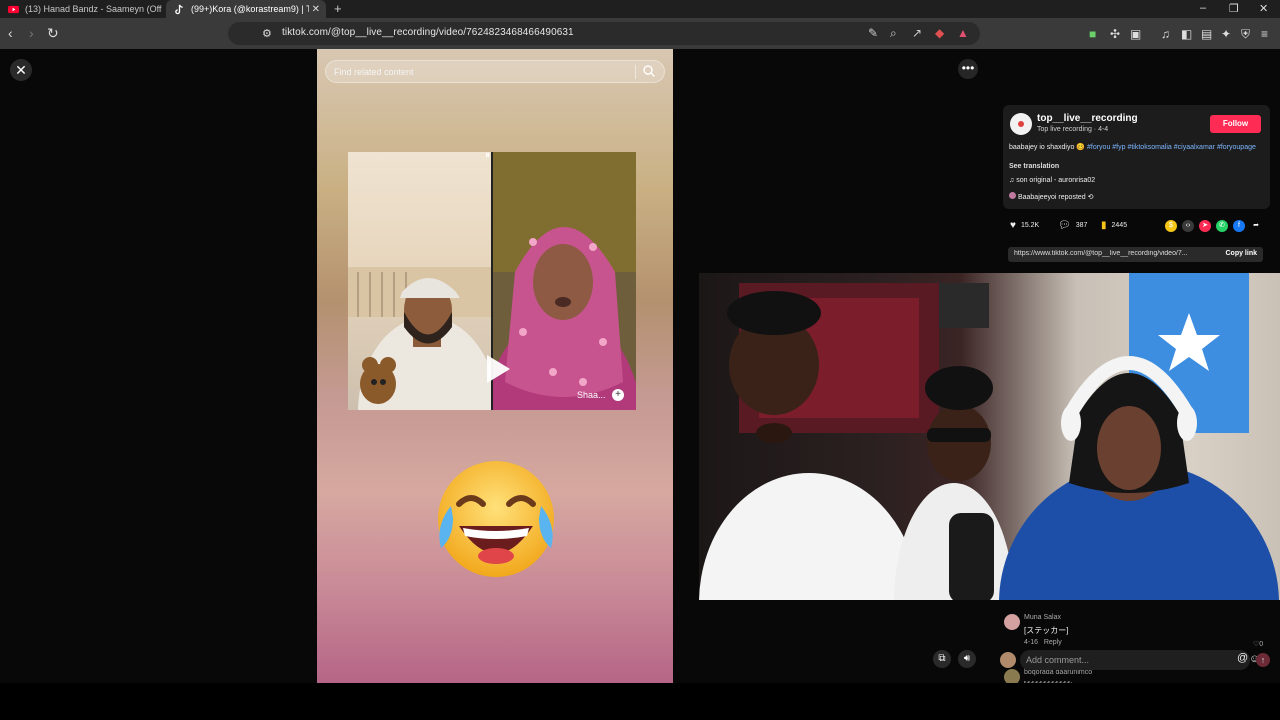  Describe the element at coordinates (1263, 660) in the screenshot. I see `post-comment-icon: ↑` at that location.